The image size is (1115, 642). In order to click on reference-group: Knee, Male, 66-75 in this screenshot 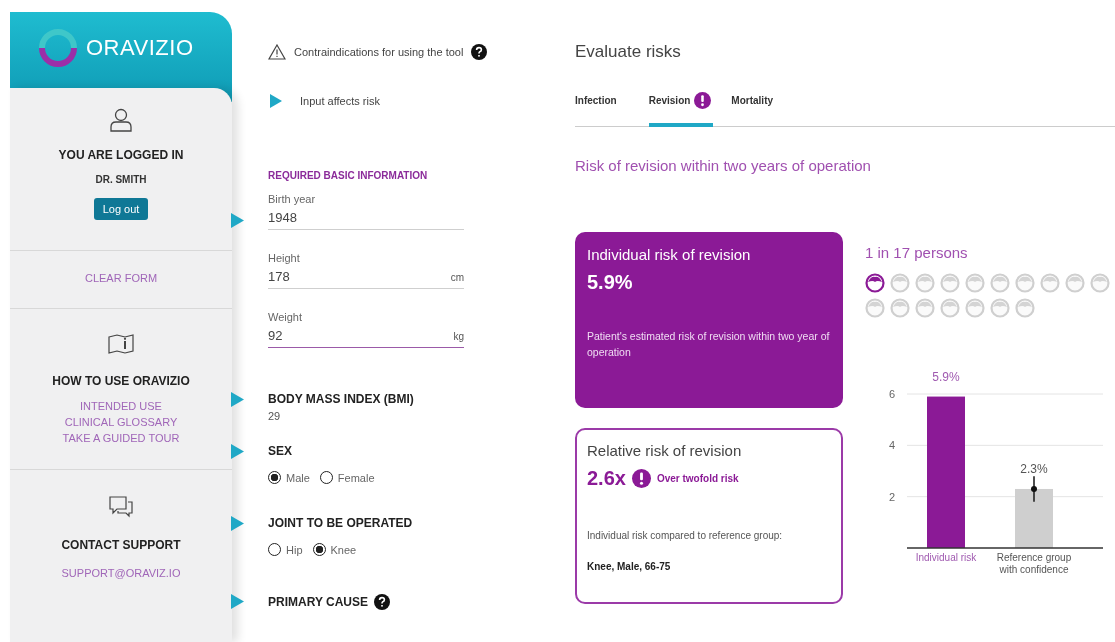, I will do `click(709, 566)`.